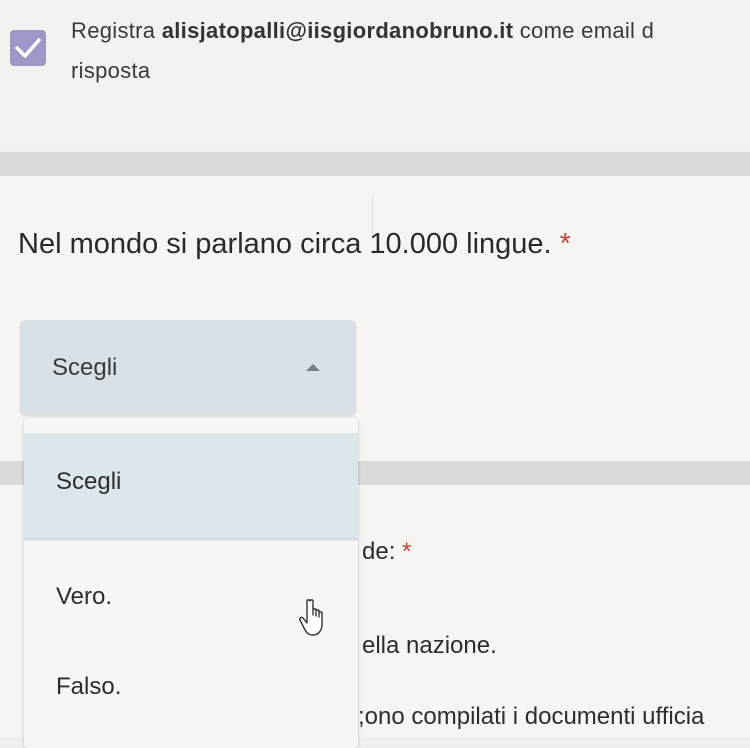 Image resolution: width=750 pixels, height=748 pixels. Describe the element at coordinates (387, 551) in the screenshot. I see `next-question-title-fragment: de: *` at that location.